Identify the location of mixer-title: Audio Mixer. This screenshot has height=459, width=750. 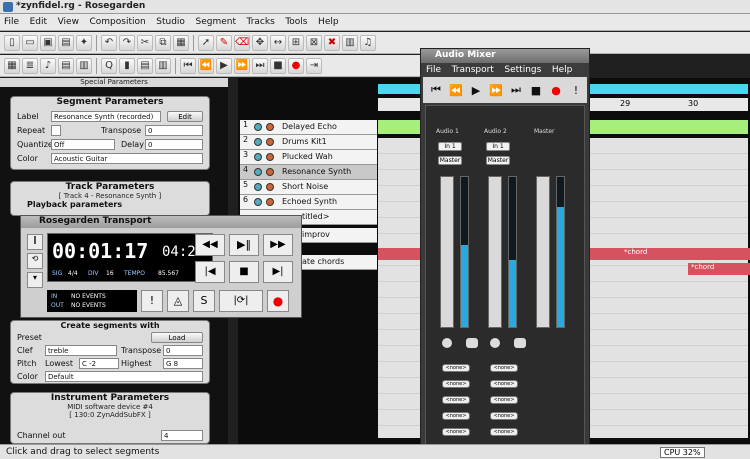
(505, 56).